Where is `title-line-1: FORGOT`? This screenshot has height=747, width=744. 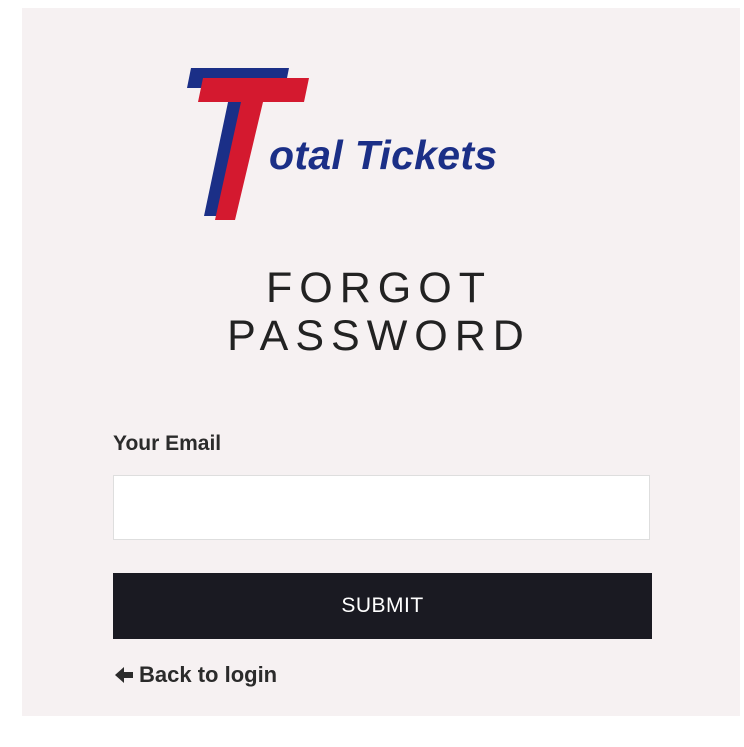
title-line-1: FORGOT is located at coordinates (379, 288).